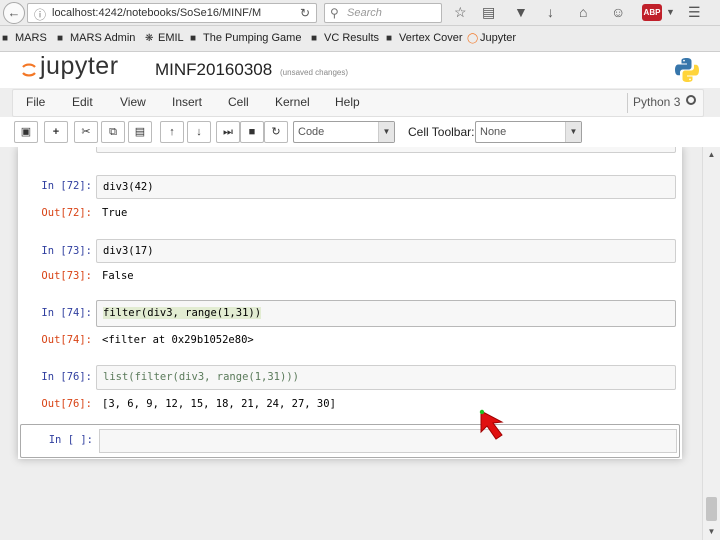  What do you see at coordinates (150, 148) in the screenshot?
I see `code-keyword: return` at bounding box center [150, 148].